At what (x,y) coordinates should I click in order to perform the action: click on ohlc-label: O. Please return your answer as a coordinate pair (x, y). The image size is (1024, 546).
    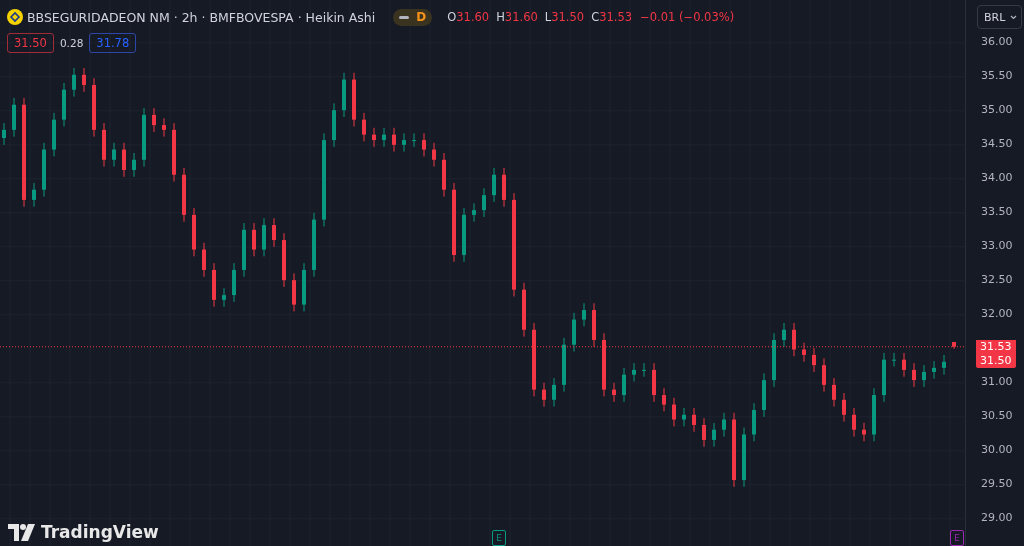
    Looking at the image, I should click on (452, 17).